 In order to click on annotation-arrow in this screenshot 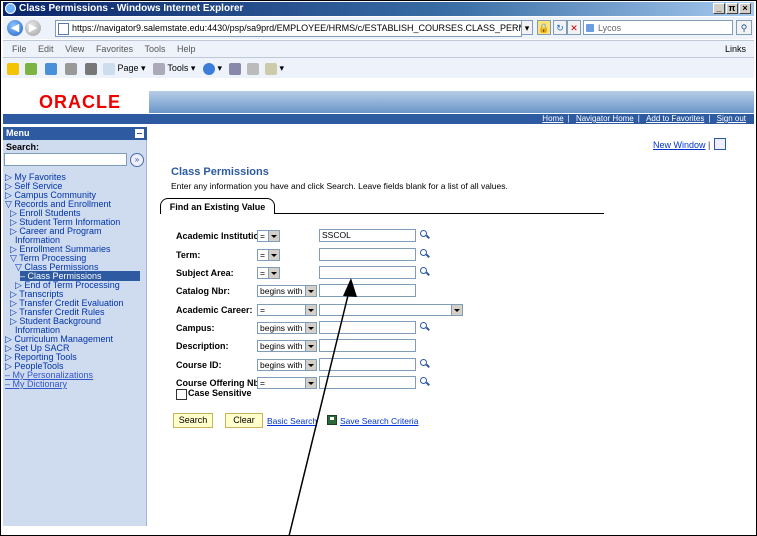, I will do `click(322, 407)`.